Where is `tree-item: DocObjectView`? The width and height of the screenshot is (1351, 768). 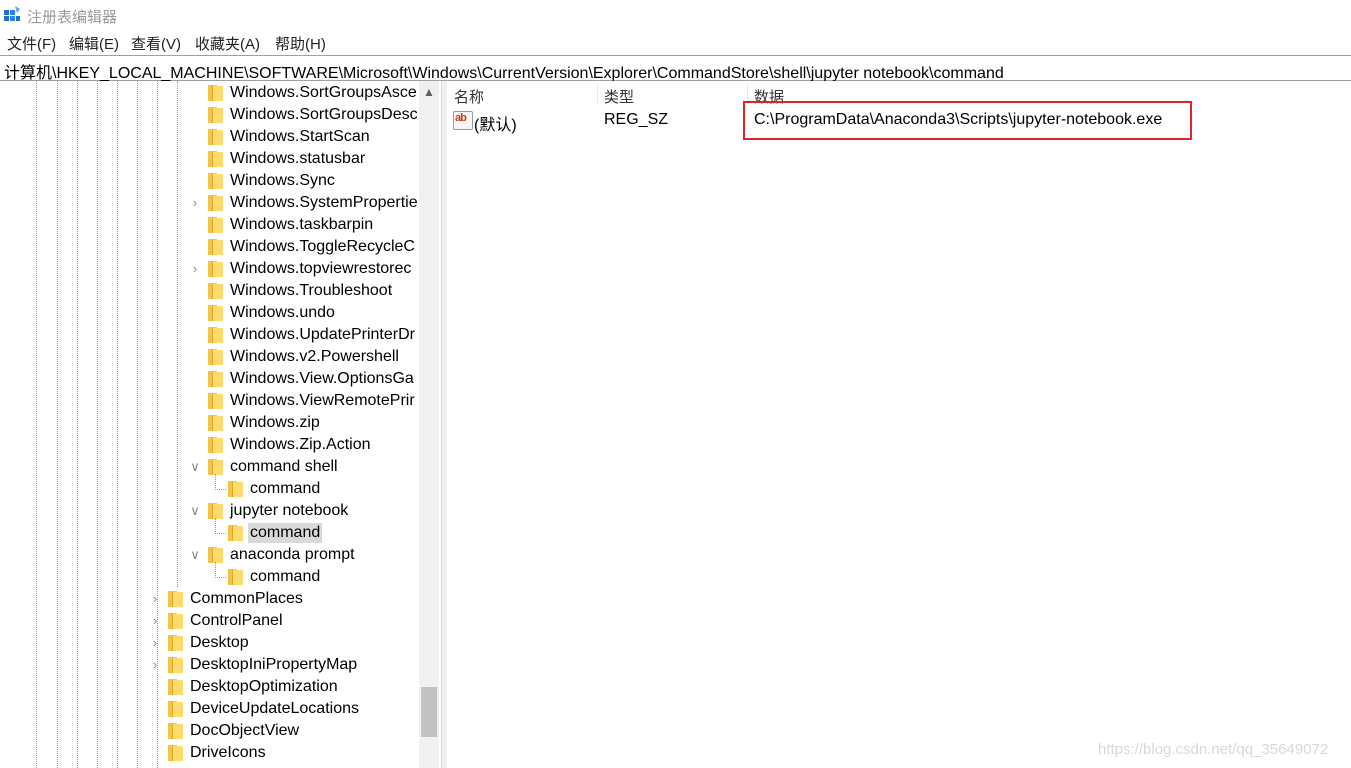 tree-item: DocObjectView is located at coordinates (210, 731).